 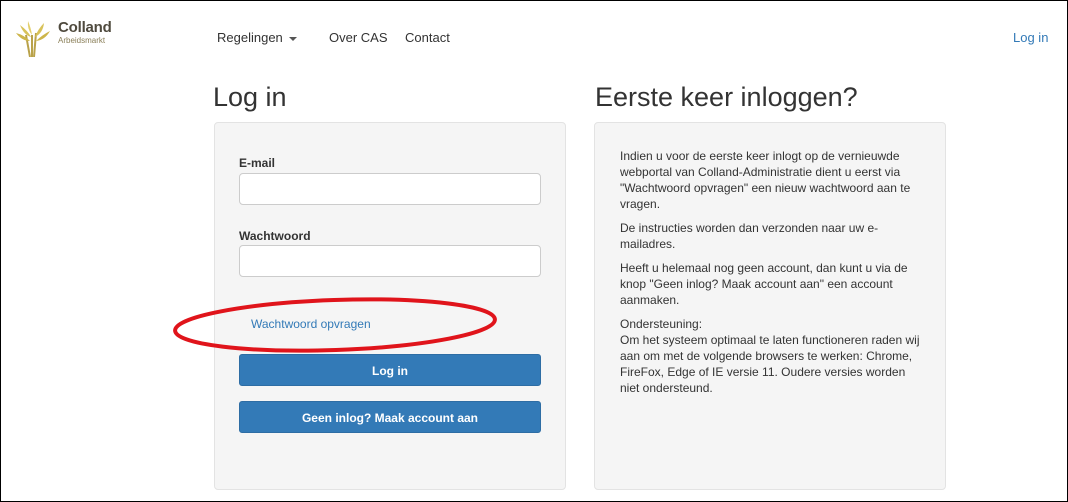 What do you see at coordinates (390, 261) in the screenshot?
I see `password-field` at bounding box center [390, 261].